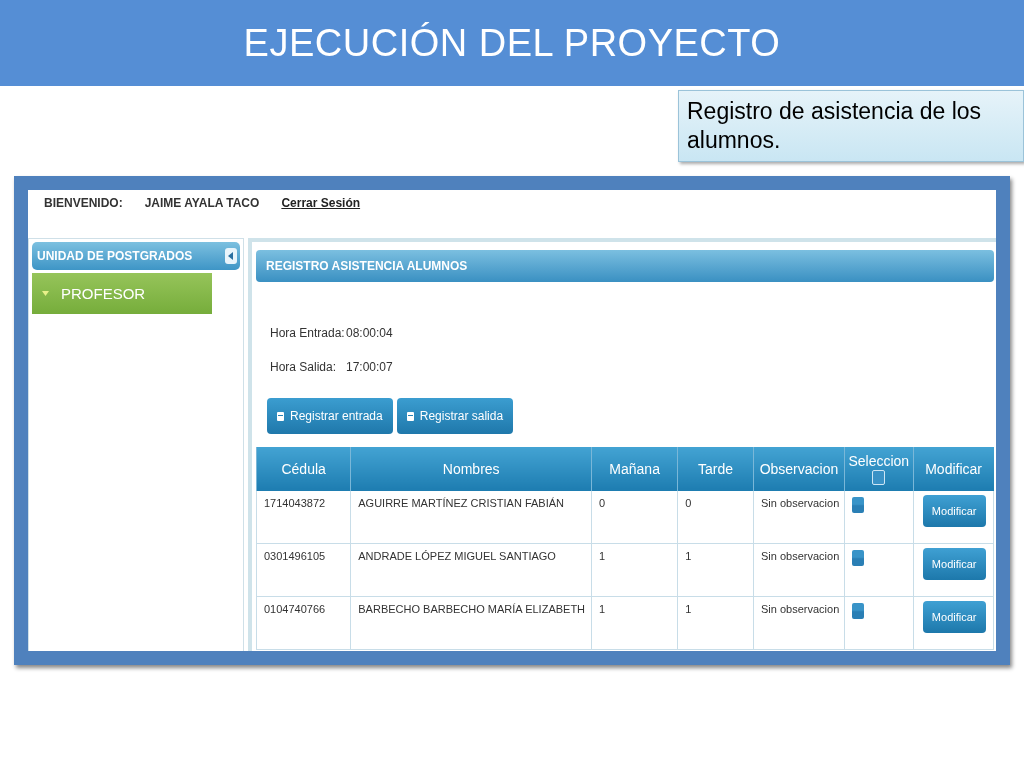 Image resolution: width=1024 pixels, height=768 pixels. What do you see at coordinates (303, 469) in the screenshot?
I see `column-header: Cédula` at bounding box center [303, 469].